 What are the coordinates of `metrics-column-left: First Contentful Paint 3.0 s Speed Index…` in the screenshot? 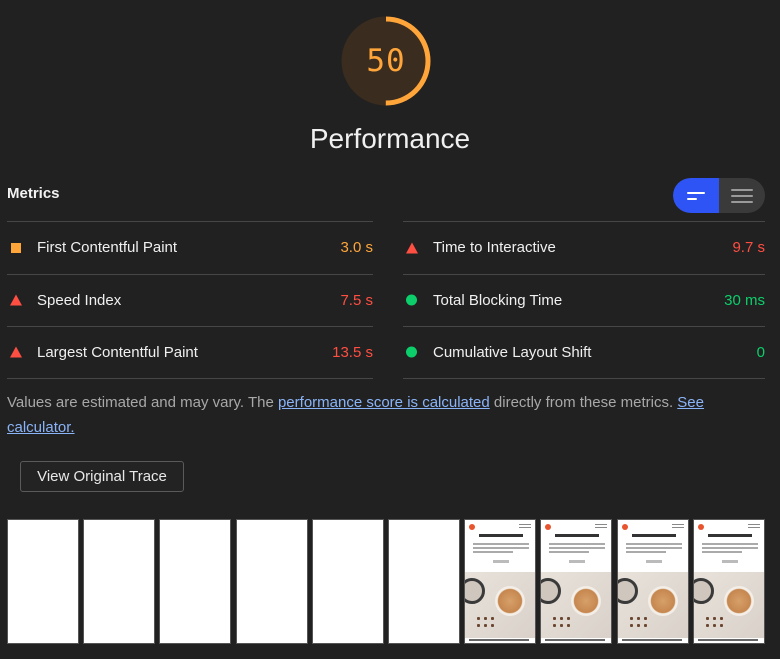 It's located at (190, 300).